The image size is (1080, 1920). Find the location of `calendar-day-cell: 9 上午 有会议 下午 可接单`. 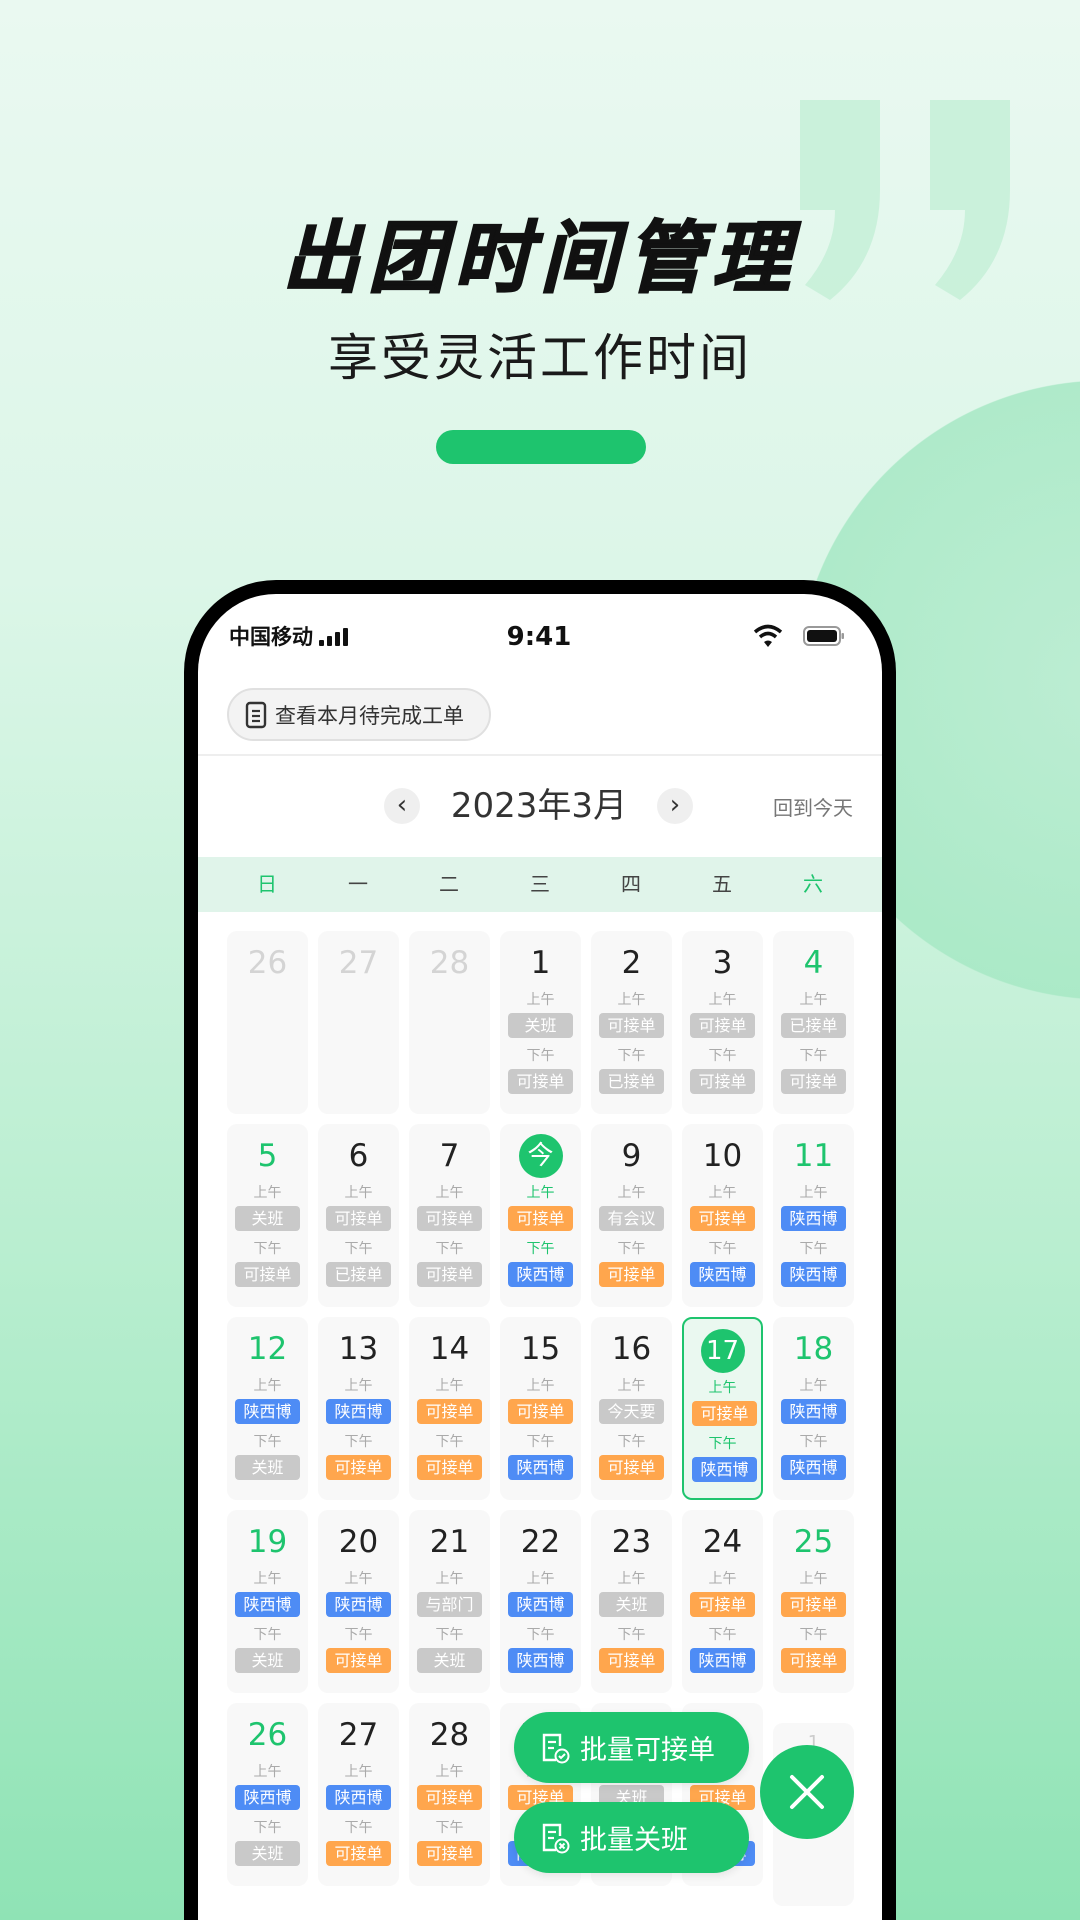

calendar-day-cell: 9 上午 有会议 下午 可接单 is located at coordinates (631, 1215).